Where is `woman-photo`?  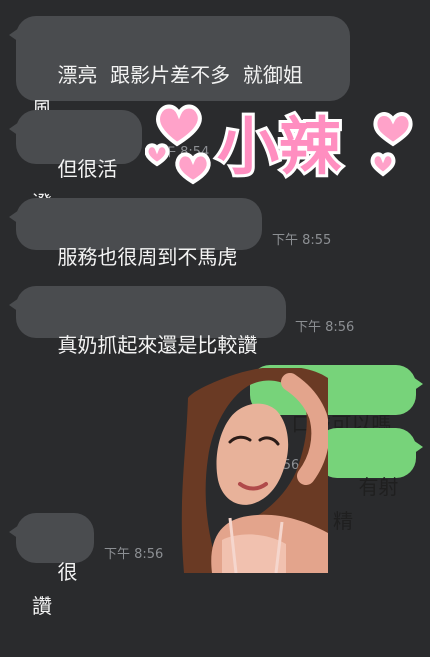
woman-photo is located at coordinates (253, 470).